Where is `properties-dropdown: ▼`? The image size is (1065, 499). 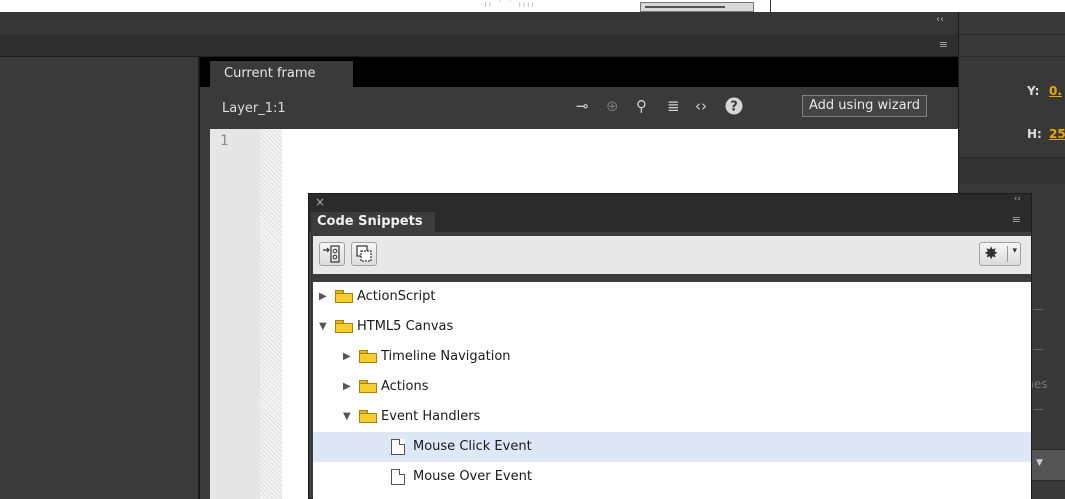
properties-dropdown: ▼ is located at coordinates (1046, 465).